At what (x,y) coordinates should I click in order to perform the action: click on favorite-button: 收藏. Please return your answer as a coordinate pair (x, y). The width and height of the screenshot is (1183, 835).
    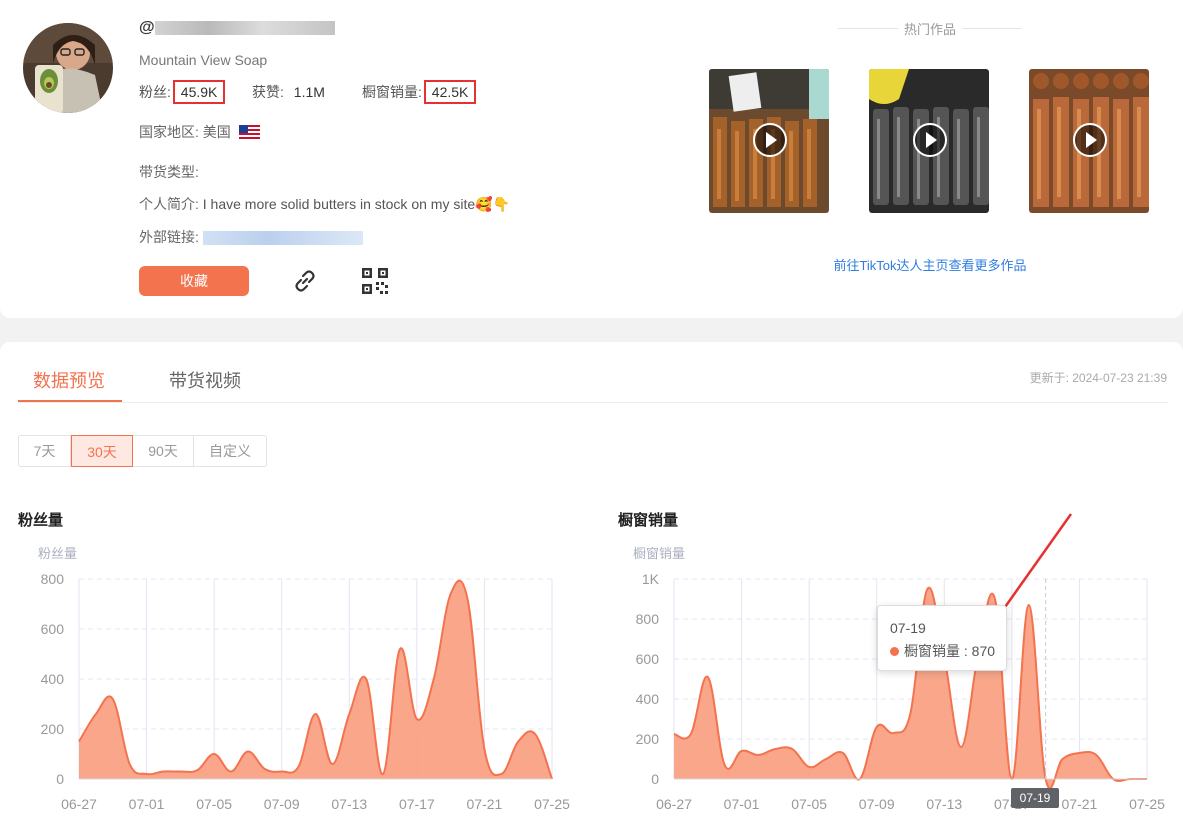
    Looking at the image, I should click on (194, 281).